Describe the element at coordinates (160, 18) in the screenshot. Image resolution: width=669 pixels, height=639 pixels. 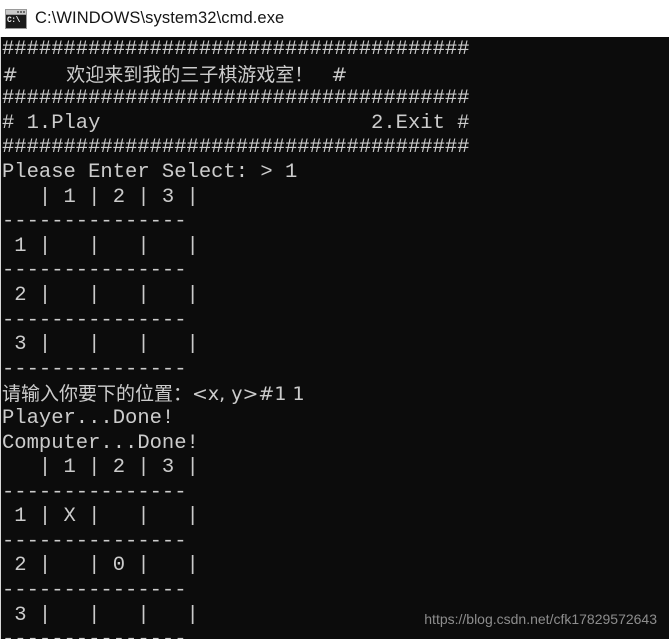
I see `window-title: C:\WINDOWS\system32\cmd.exe` at that location.